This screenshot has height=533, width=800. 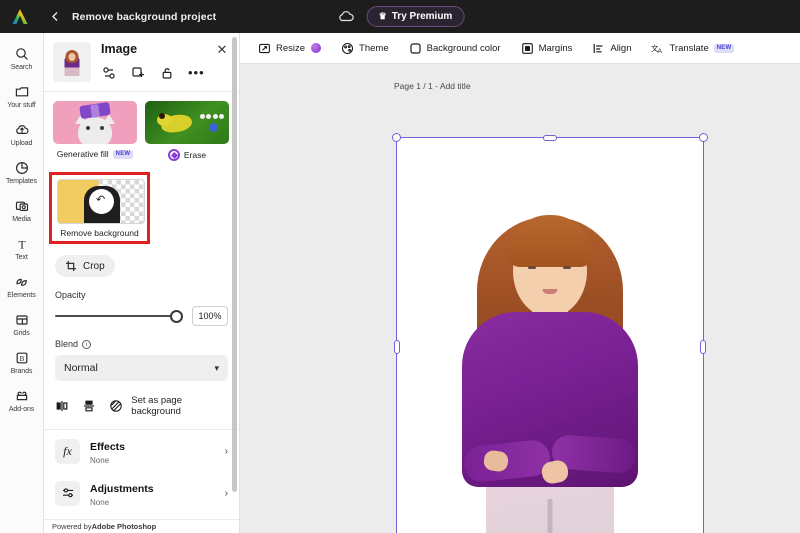 I want to click on info-icon: i, so click(x=87, y=344).